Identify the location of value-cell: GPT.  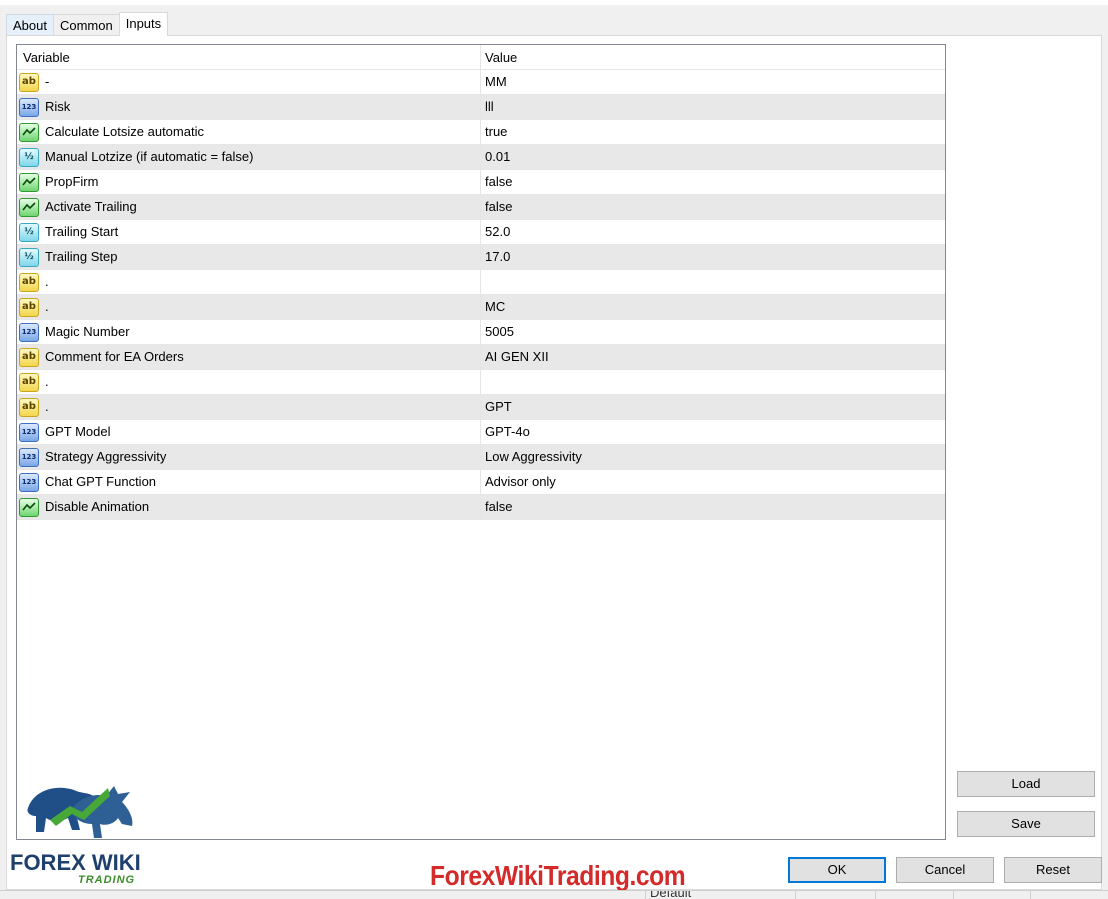
(713, 407).